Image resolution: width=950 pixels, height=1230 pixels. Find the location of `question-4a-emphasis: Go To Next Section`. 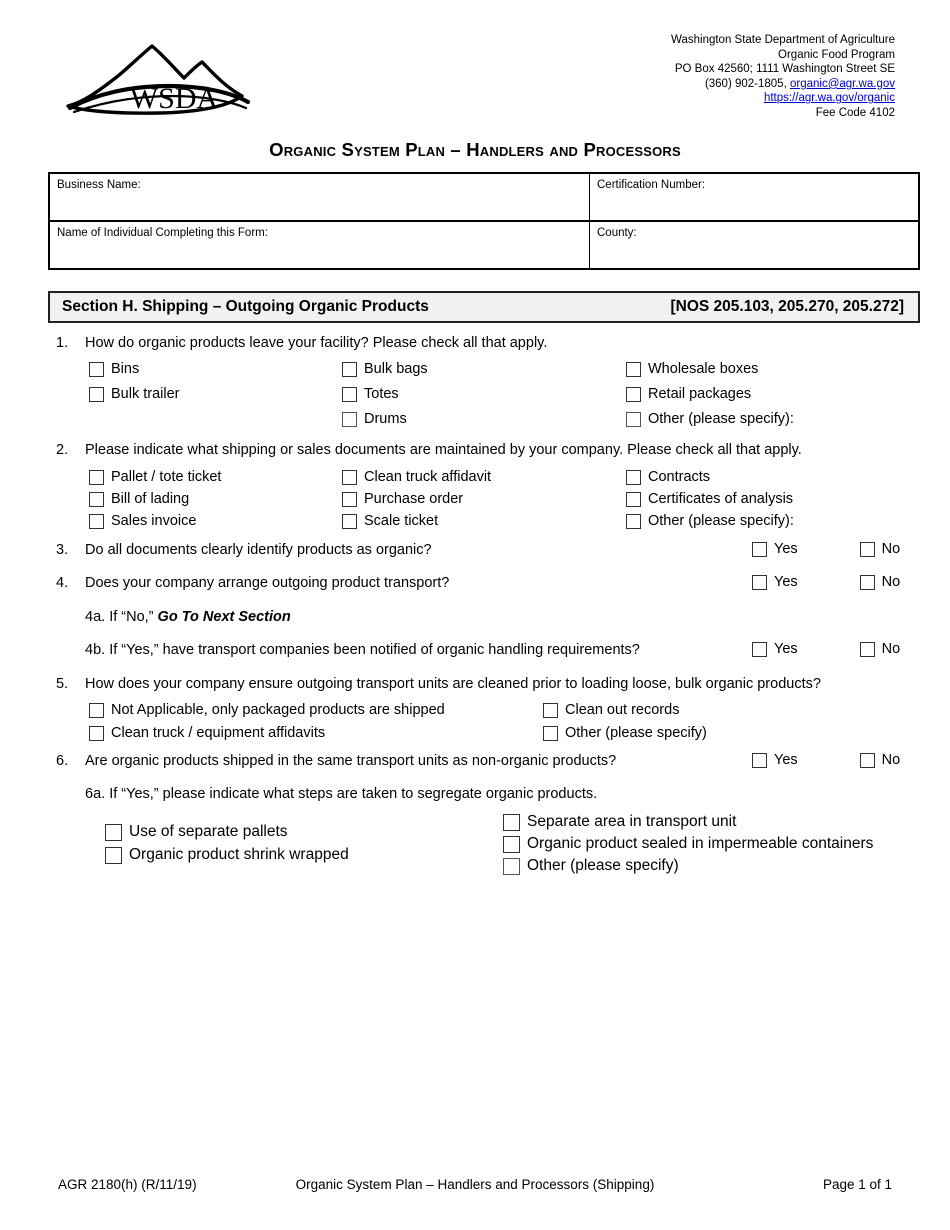

question-4a-emphasis: Go To Next Section is located at coordinates (224, 617).